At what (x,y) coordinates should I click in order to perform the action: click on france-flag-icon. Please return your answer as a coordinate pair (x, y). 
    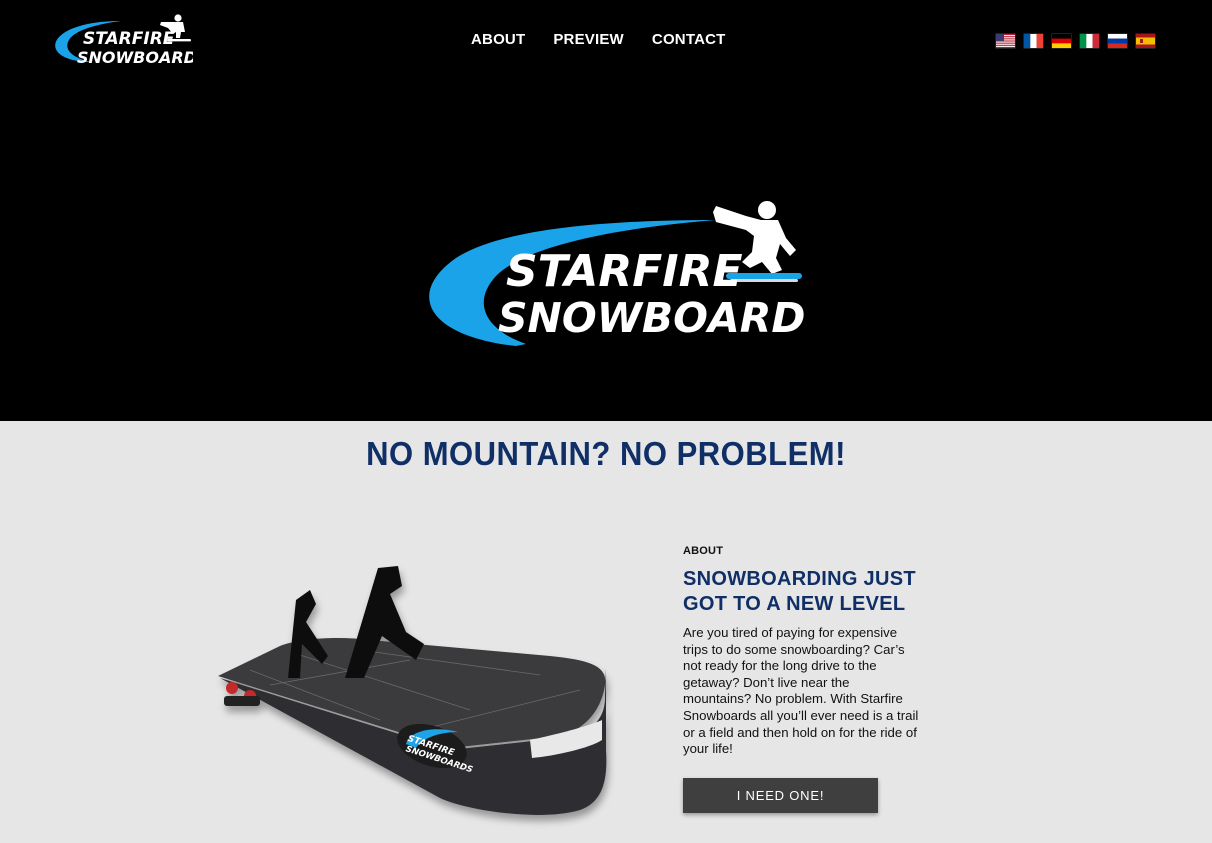
    Looking at the image, I should click on (1033, 41).